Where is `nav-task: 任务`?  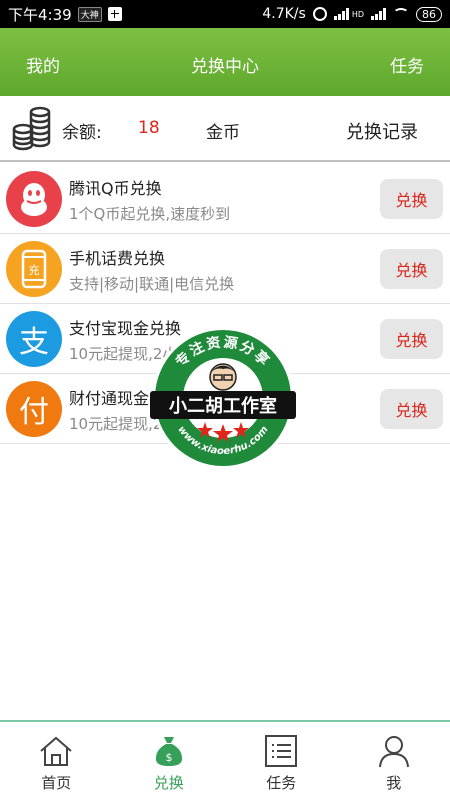
nav-task: 任务 is located at coordinates (281, 761).